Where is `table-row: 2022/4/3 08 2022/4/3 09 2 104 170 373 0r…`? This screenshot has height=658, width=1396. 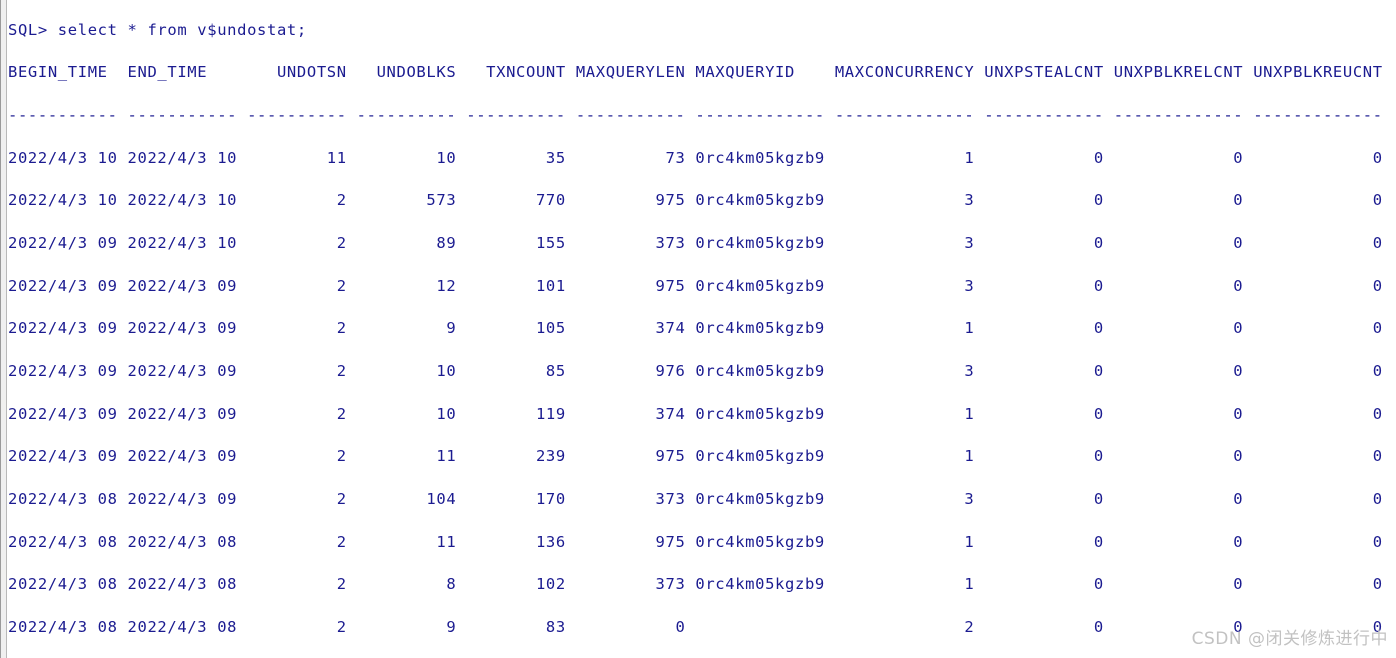 table-row: 2022/4/3 08 2022/4/3 09 2 104 170 373 0r… is located at coordinates (695, 499).